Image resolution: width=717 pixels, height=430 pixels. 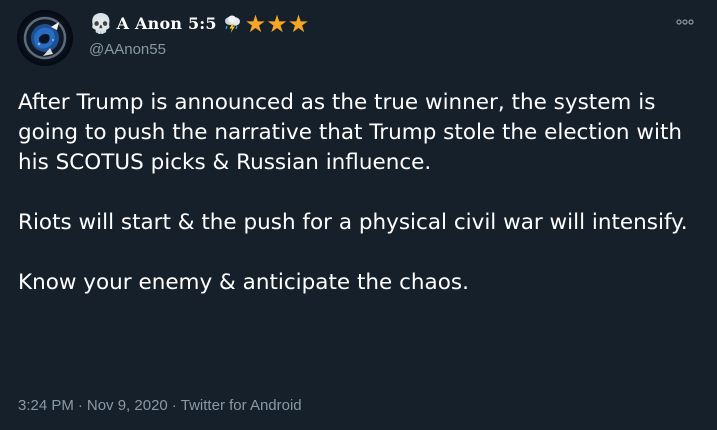 I want to click on tweet-date: Nov 9, 2020, so click(x=127, y=405).